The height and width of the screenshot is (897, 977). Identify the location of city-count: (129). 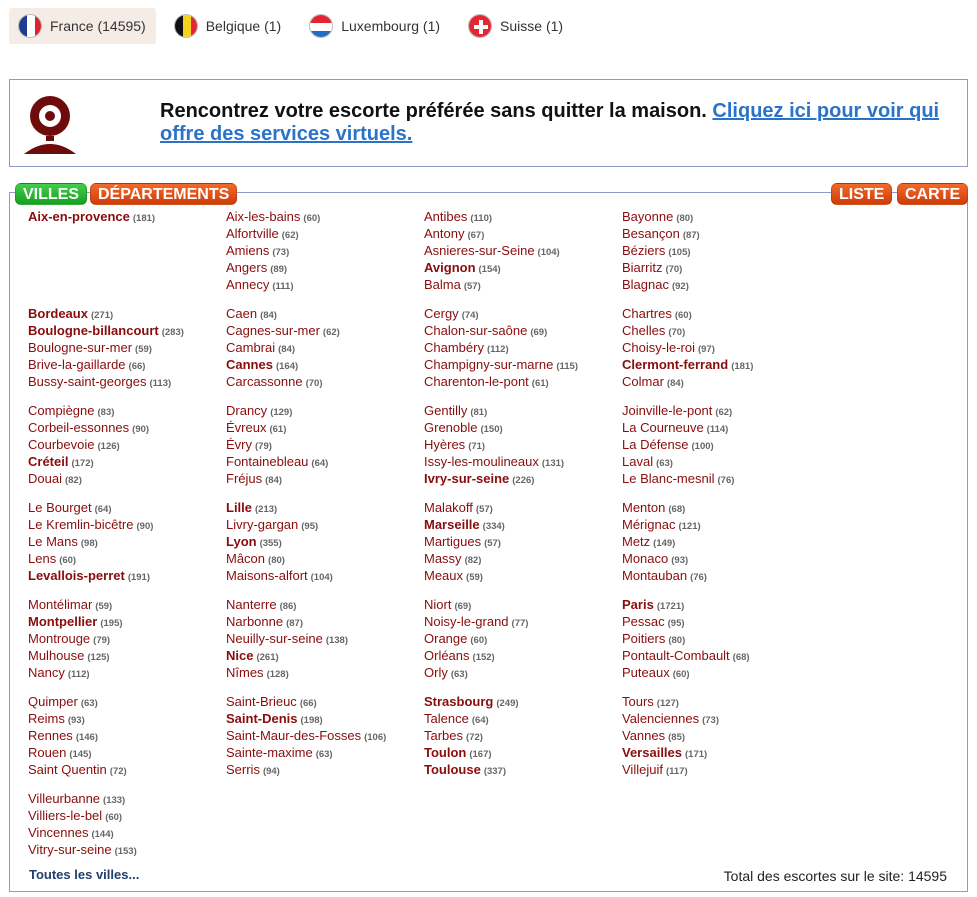
(281, 412).